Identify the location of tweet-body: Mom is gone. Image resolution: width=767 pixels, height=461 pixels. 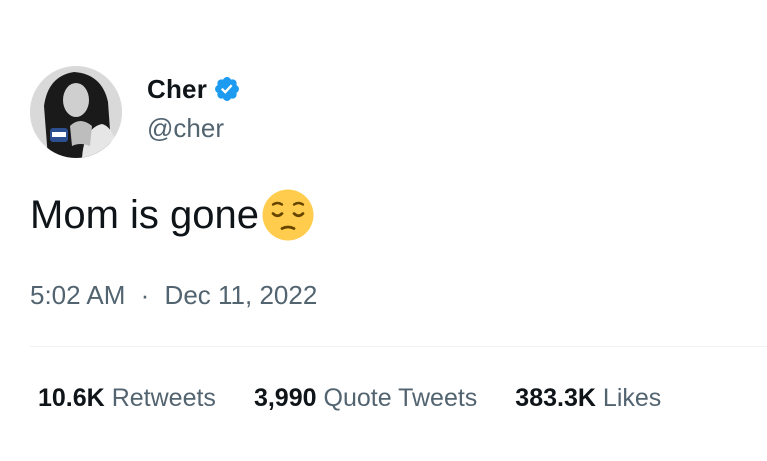
(172, 215).